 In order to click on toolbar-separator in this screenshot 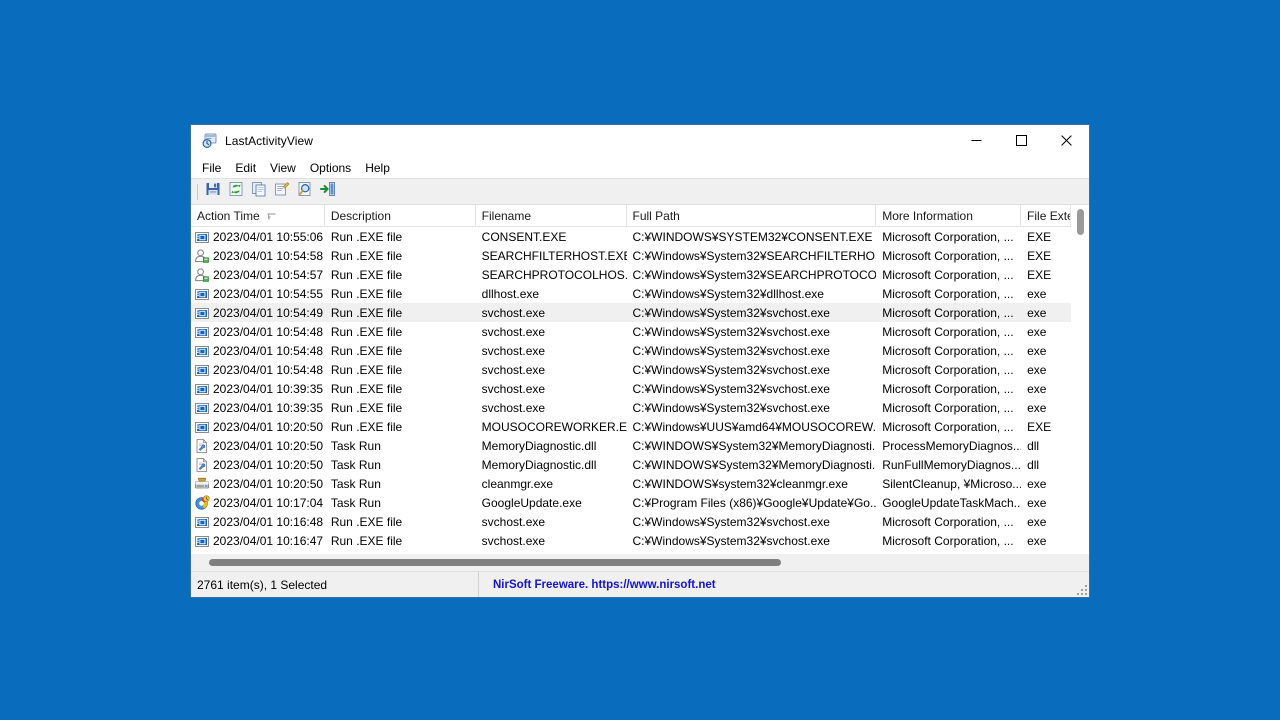, I will do `click(197, 191)`.